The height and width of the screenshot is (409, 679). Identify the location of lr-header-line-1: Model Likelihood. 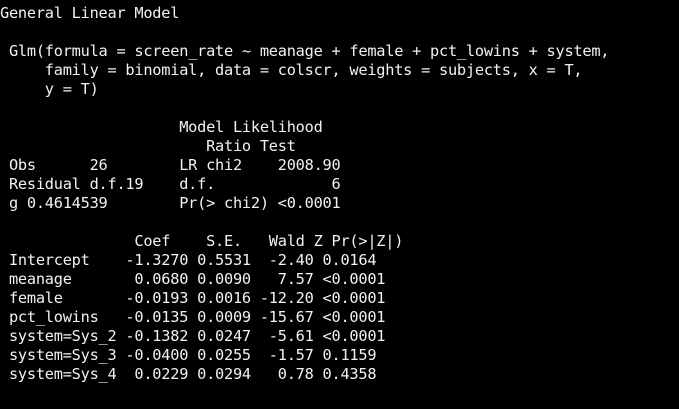
(161, 127).